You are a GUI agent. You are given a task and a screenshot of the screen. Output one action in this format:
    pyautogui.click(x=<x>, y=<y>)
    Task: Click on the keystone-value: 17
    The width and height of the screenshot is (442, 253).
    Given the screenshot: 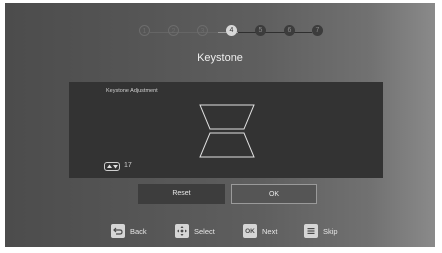 What is the action you would take?
    pyautogui.click(x=128, y=165)
    